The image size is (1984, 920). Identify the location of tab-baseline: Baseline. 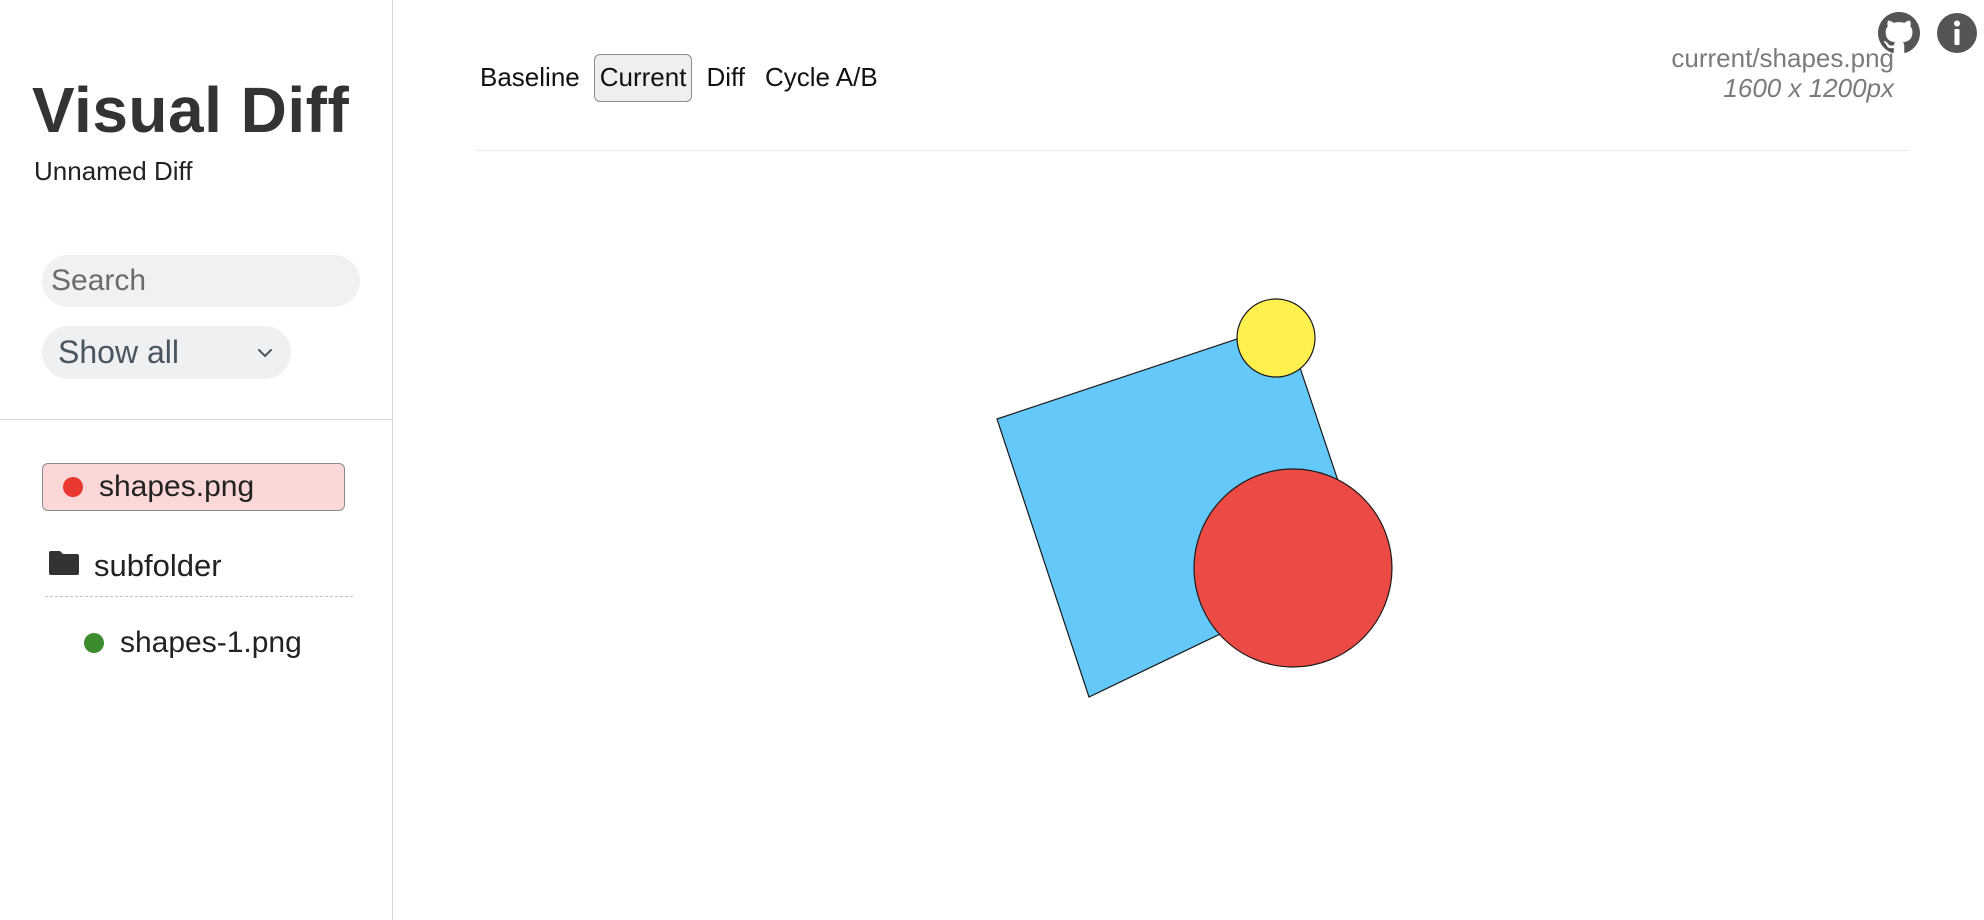
(530, 78).